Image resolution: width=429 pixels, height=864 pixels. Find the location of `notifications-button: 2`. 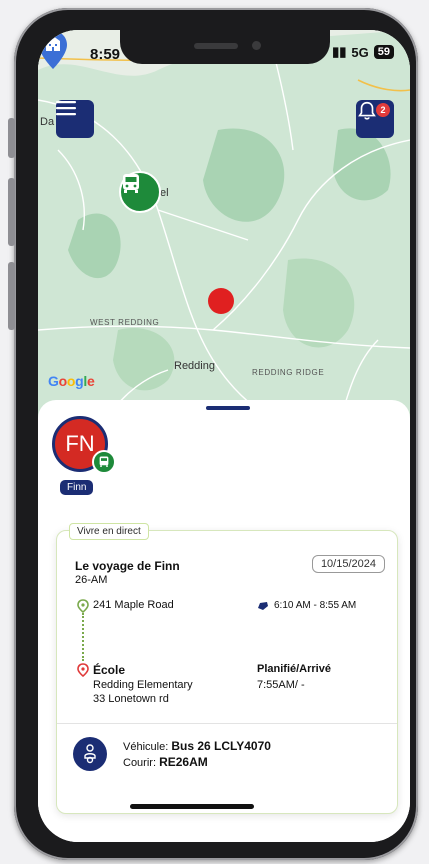

notifications-button: 2 is located at coordinates (375, 119).